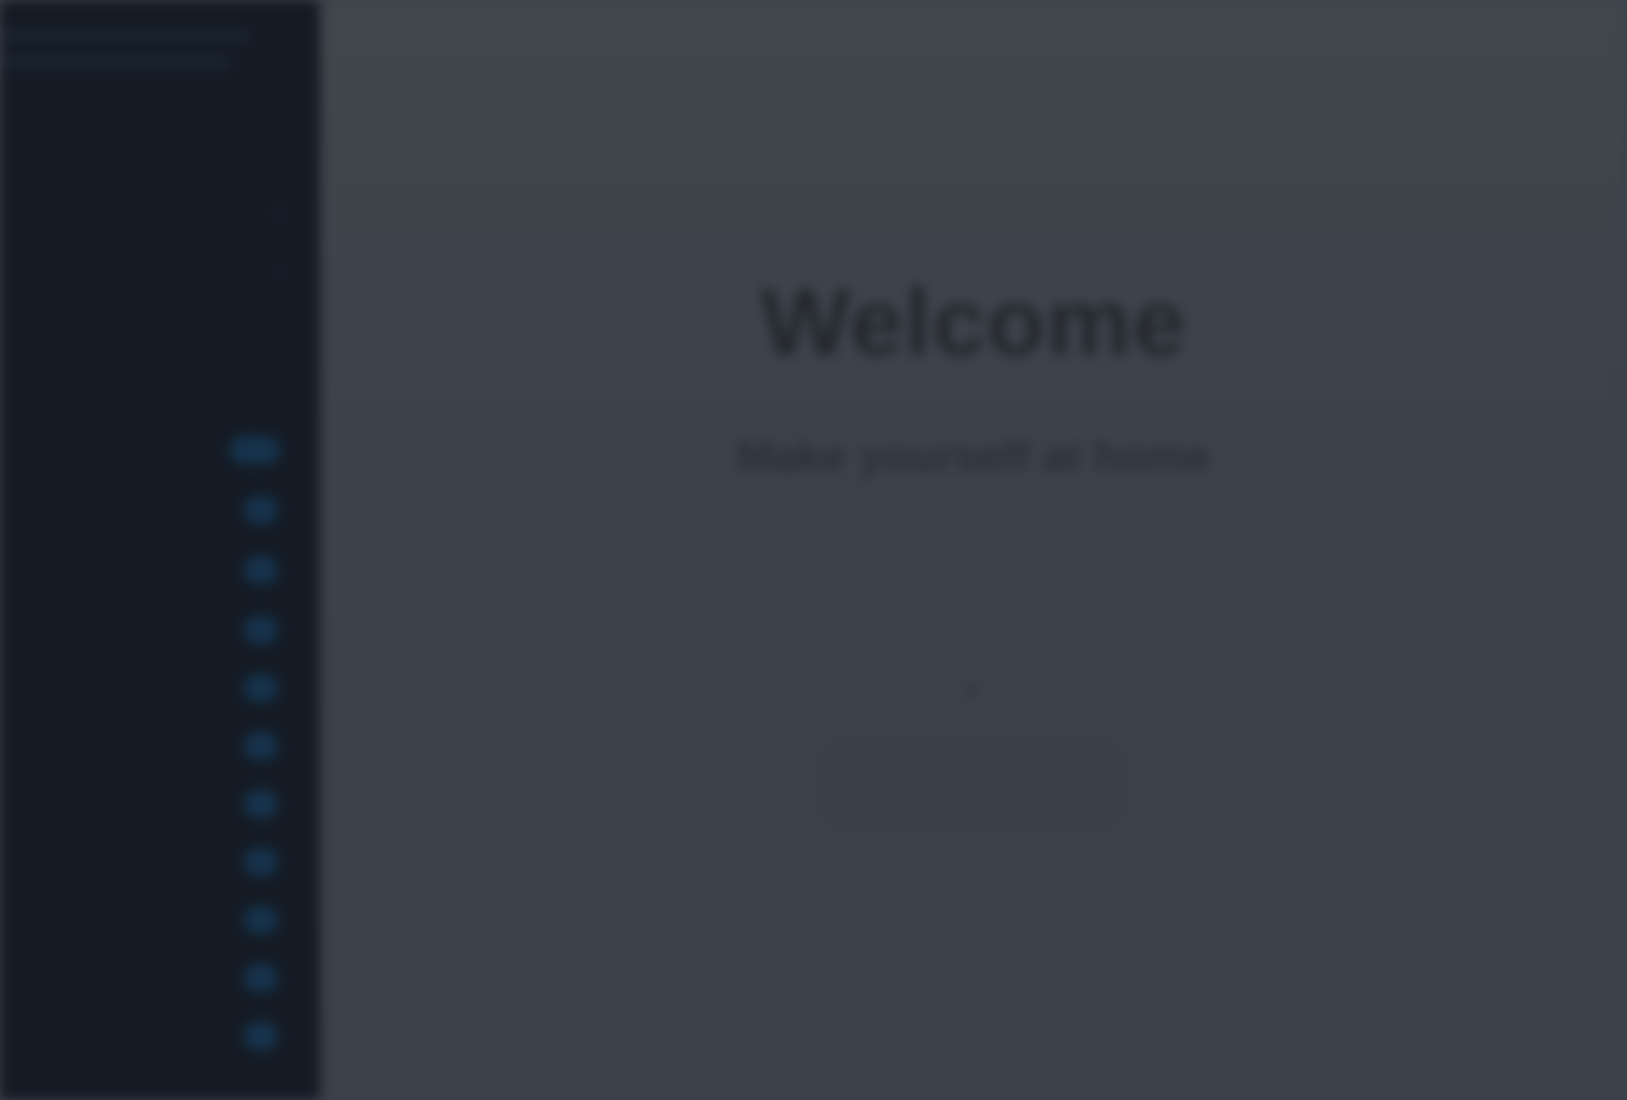 The height and width of the screenshot is (1100, 1627). What do you see at coordinates (973, 322) in the screenshot?
I see `page-title: Welcome` at bounding box center [973, 322].